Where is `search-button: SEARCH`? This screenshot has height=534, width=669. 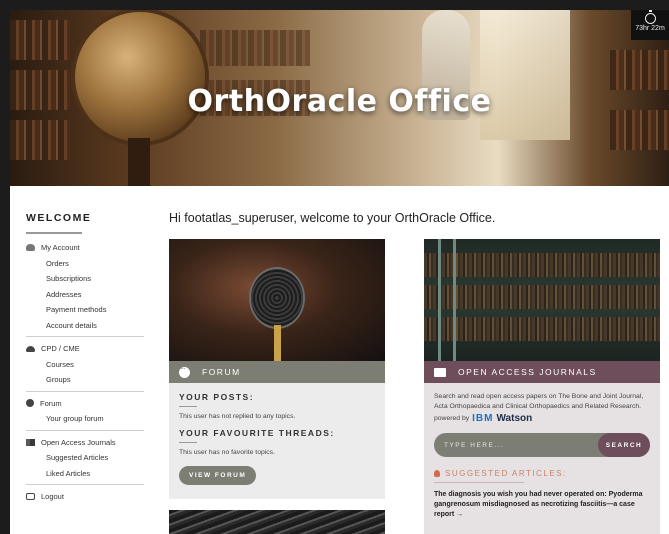
search-button: SEARCH is located at coordinates (624, 445).